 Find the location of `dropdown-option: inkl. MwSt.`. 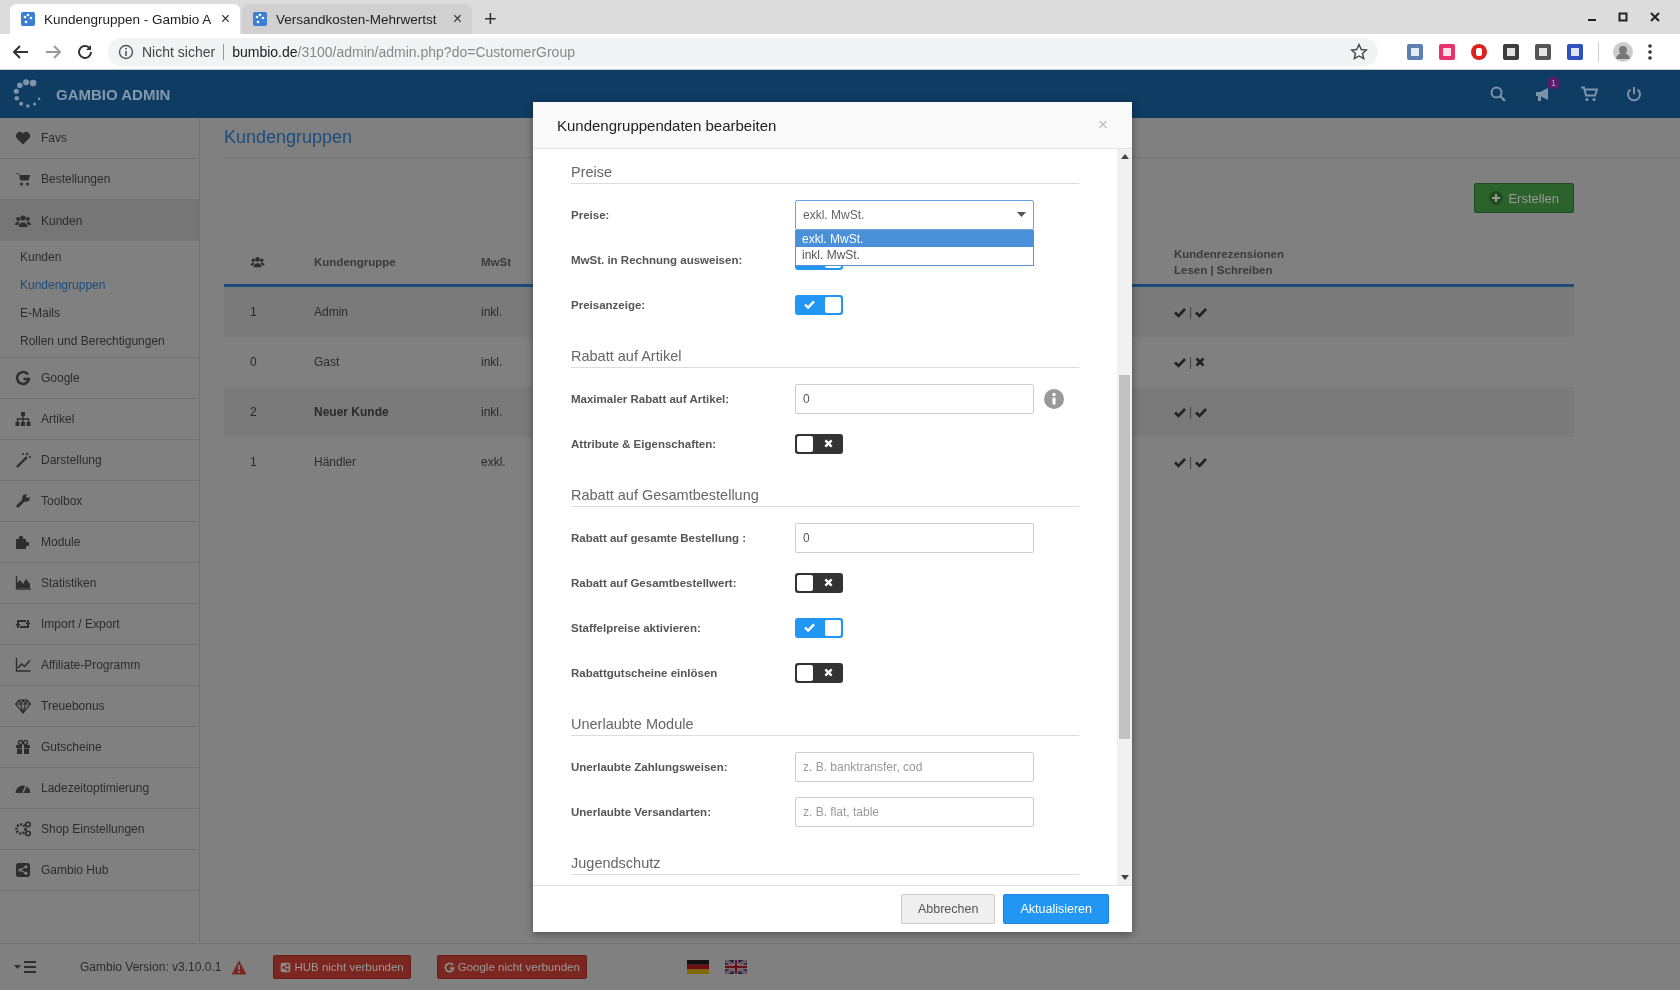

dropdown-option: inkl. MwSt. is located at coordinates (914, 254).